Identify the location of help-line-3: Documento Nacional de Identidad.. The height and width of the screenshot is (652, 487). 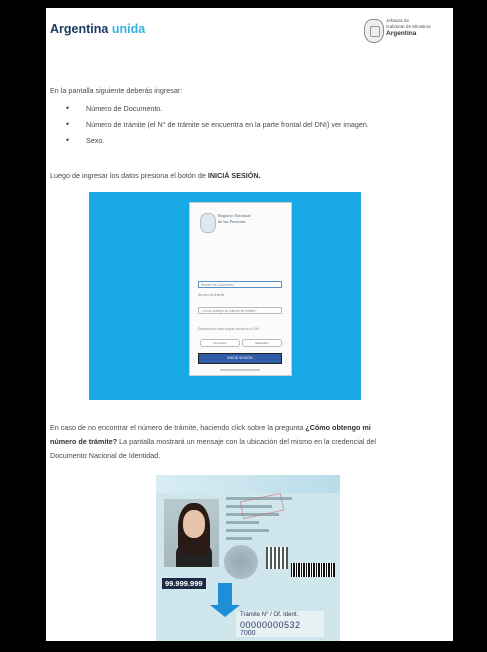
(105, 455).